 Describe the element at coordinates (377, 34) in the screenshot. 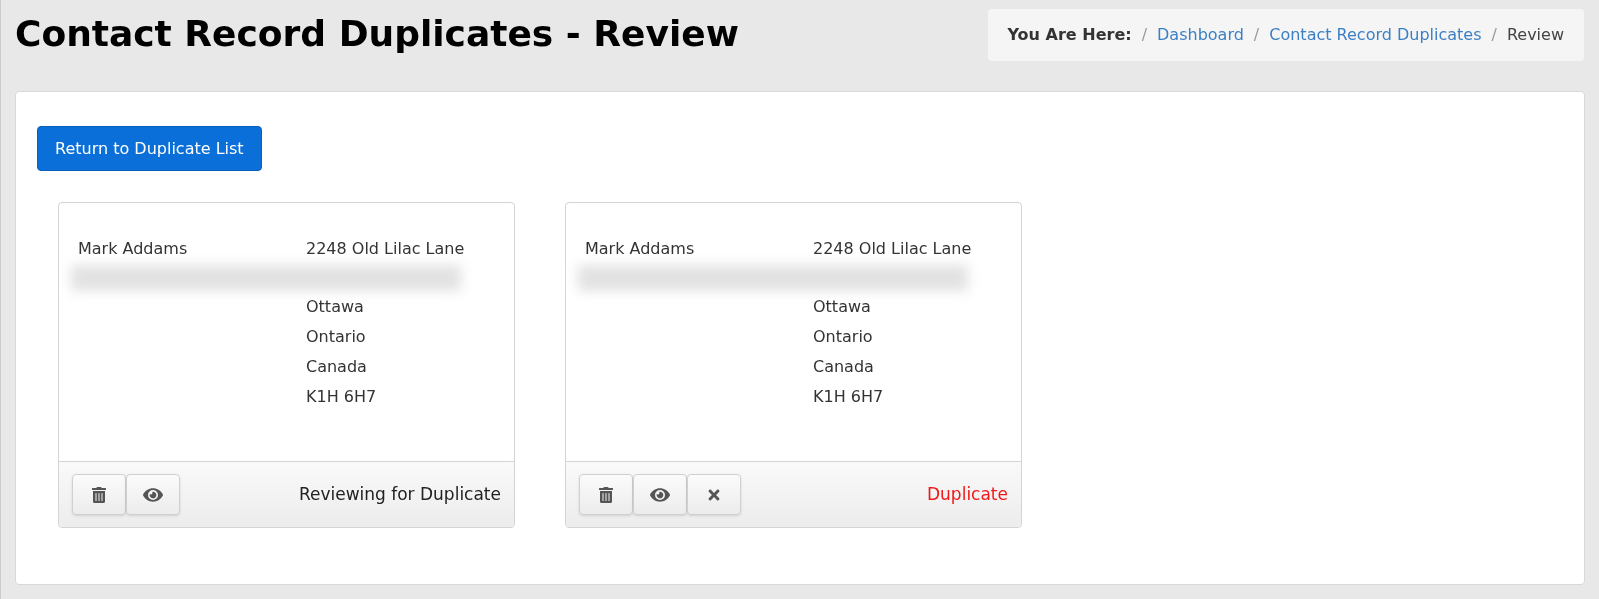

I see `page-title: Contact Record Duplicates - Review` at that location.